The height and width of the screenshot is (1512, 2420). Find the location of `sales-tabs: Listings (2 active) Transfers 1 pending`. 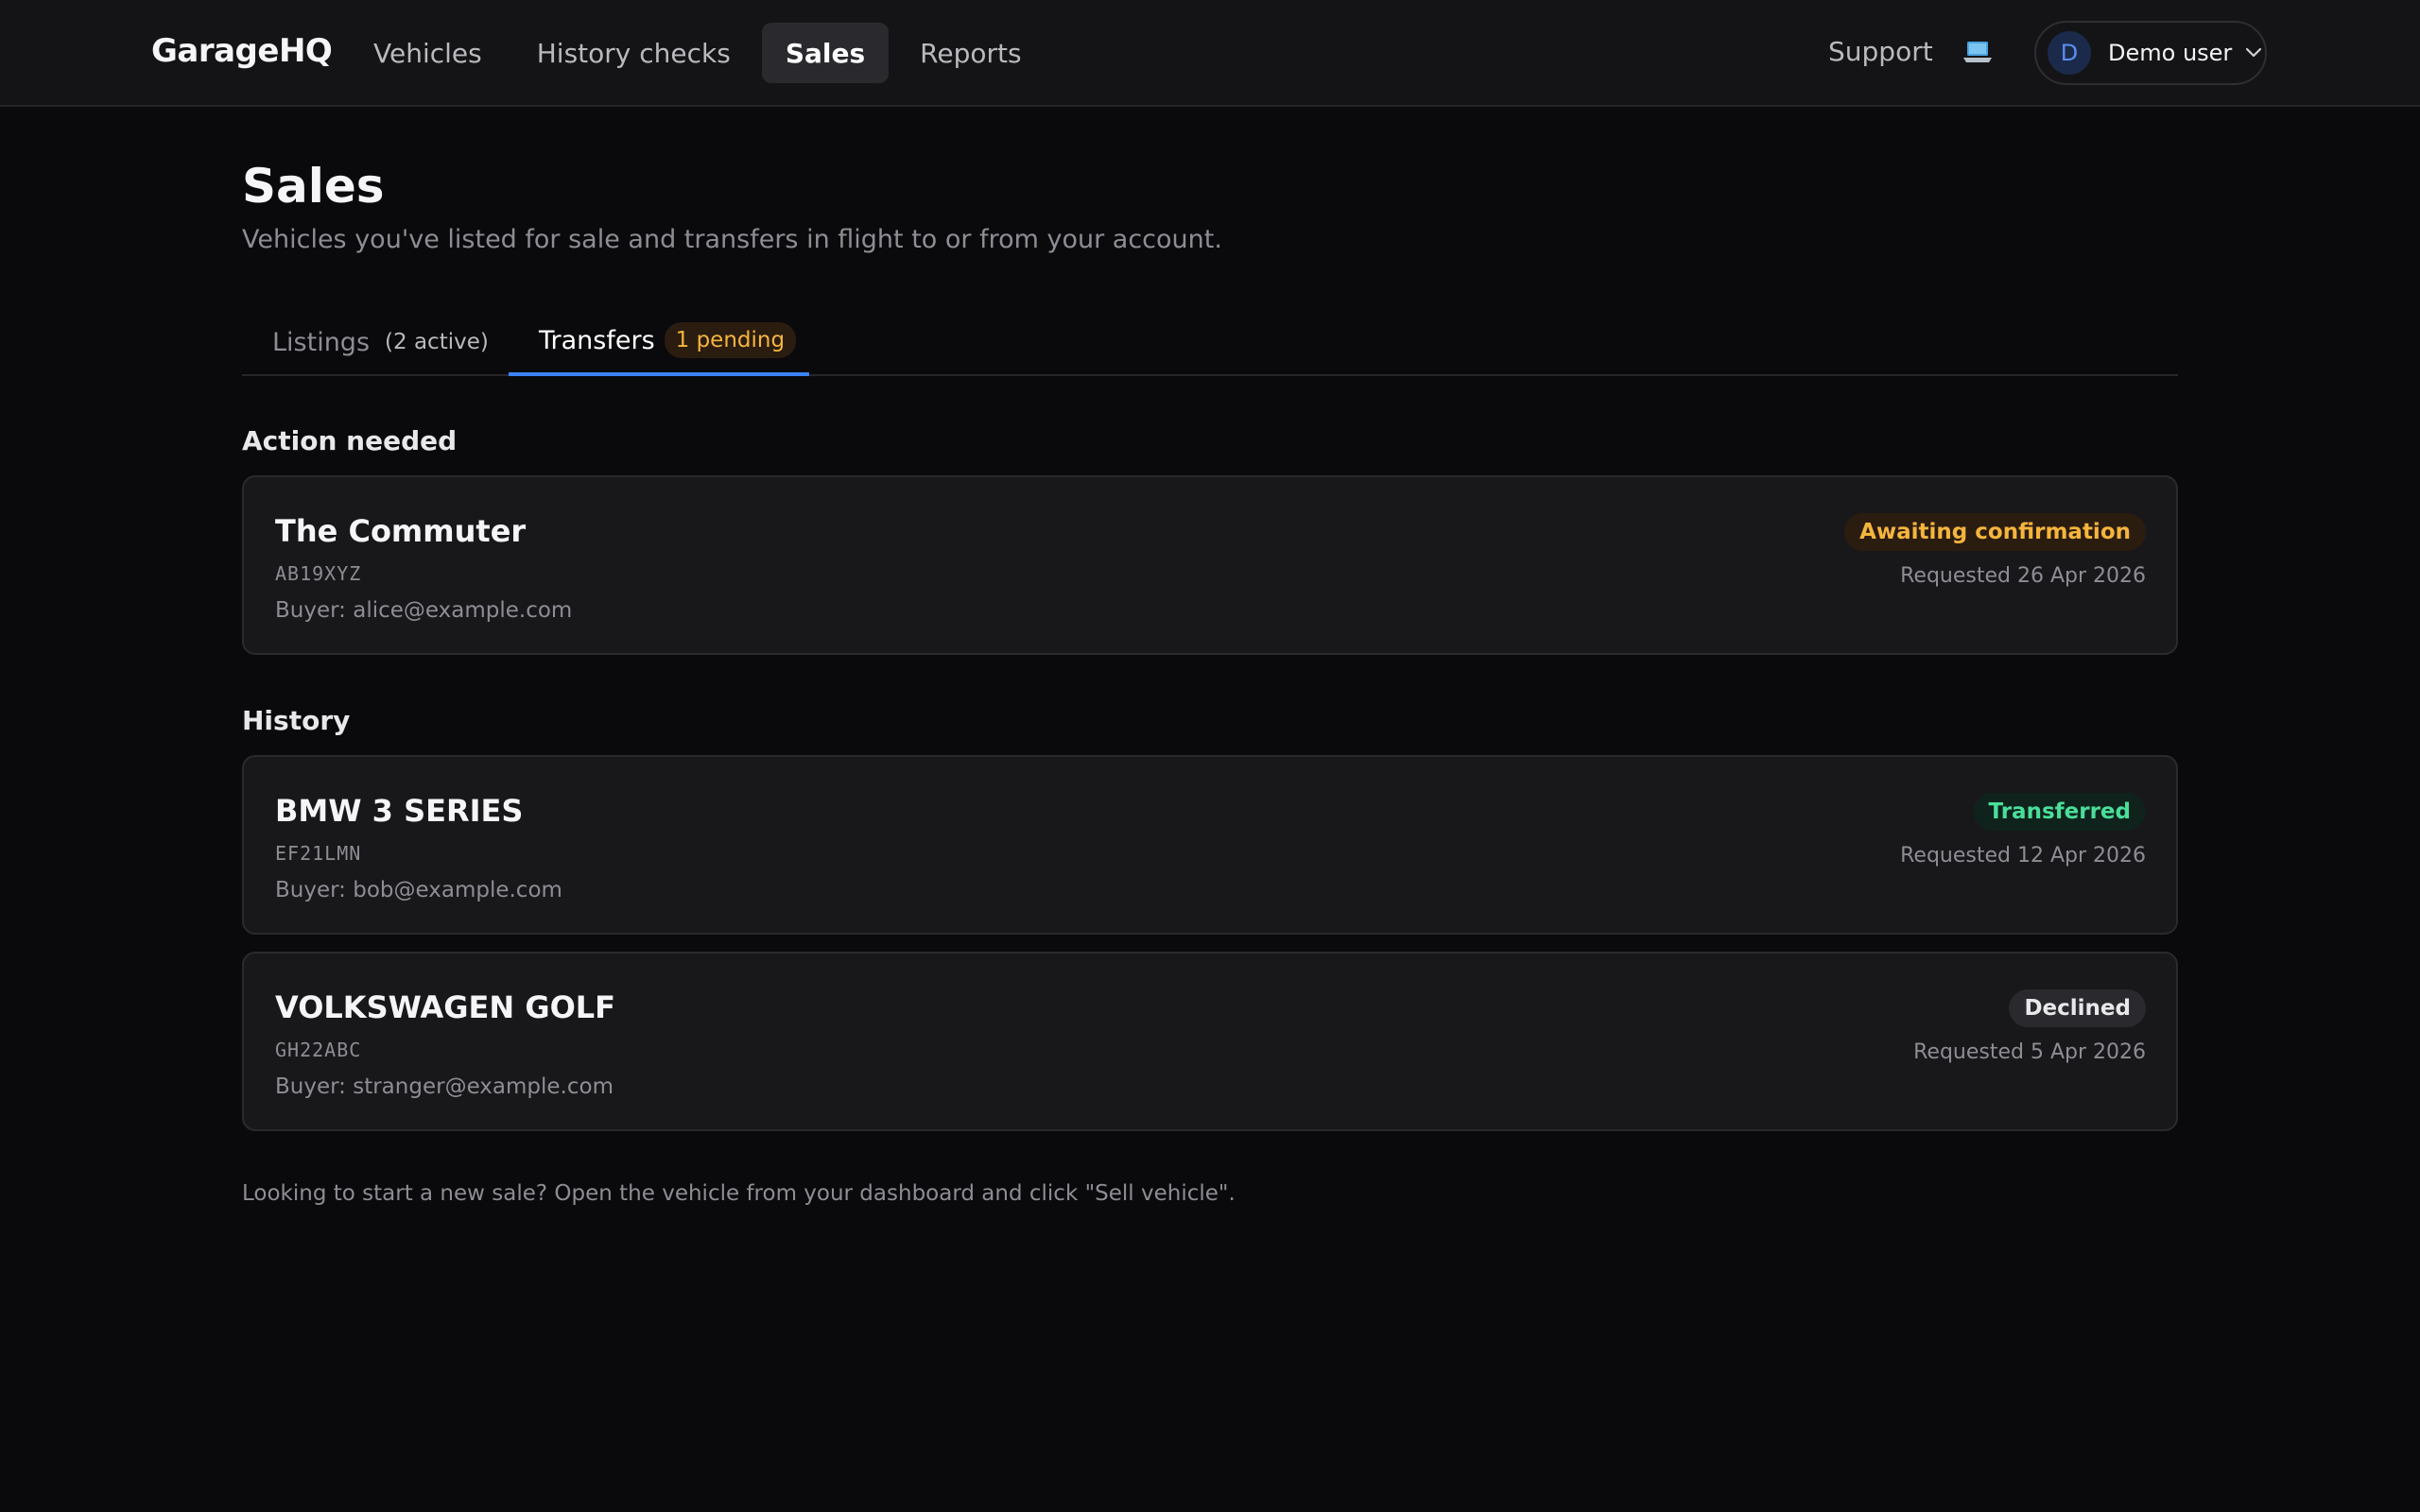

sales-tabs: Listings (2 active) Transfers 1 pending is located at coordinates (1210, 342).